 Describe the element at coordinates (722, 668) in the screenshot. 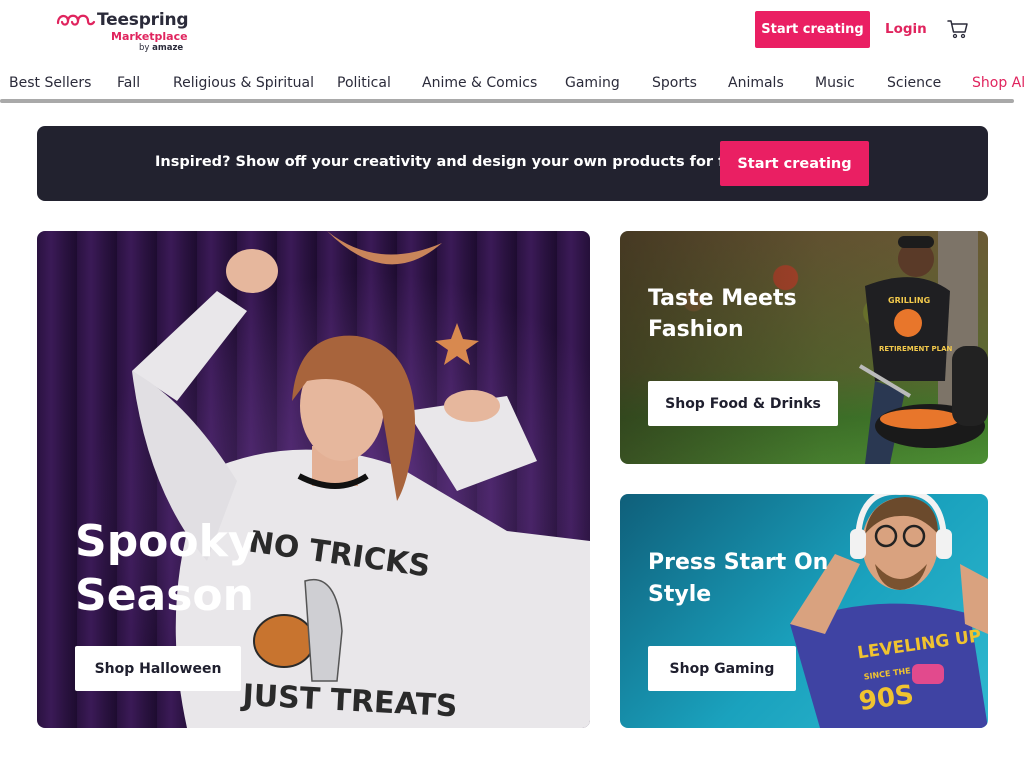

I see `shop-gaming-button: Shop Gaming` at that location.